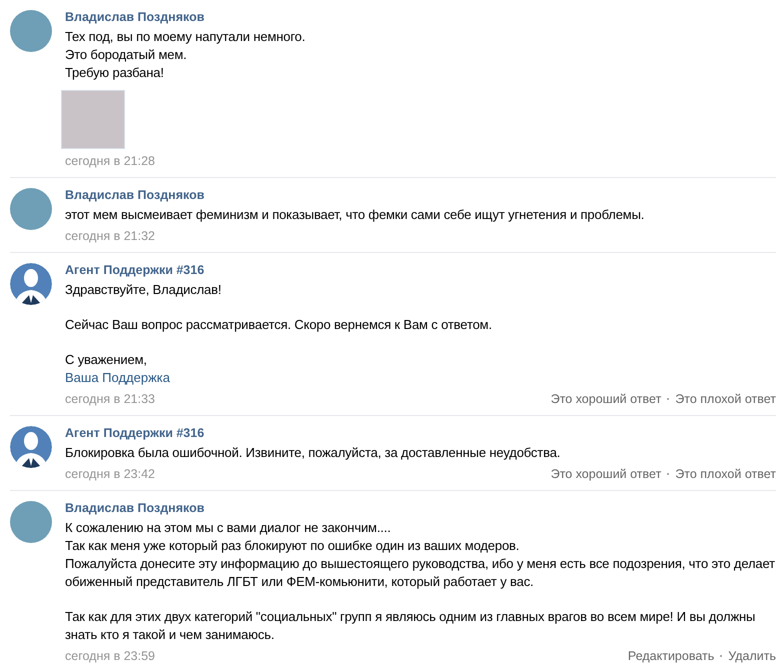  I want to click on message-text: Требую разбана!, so click(115, 73).